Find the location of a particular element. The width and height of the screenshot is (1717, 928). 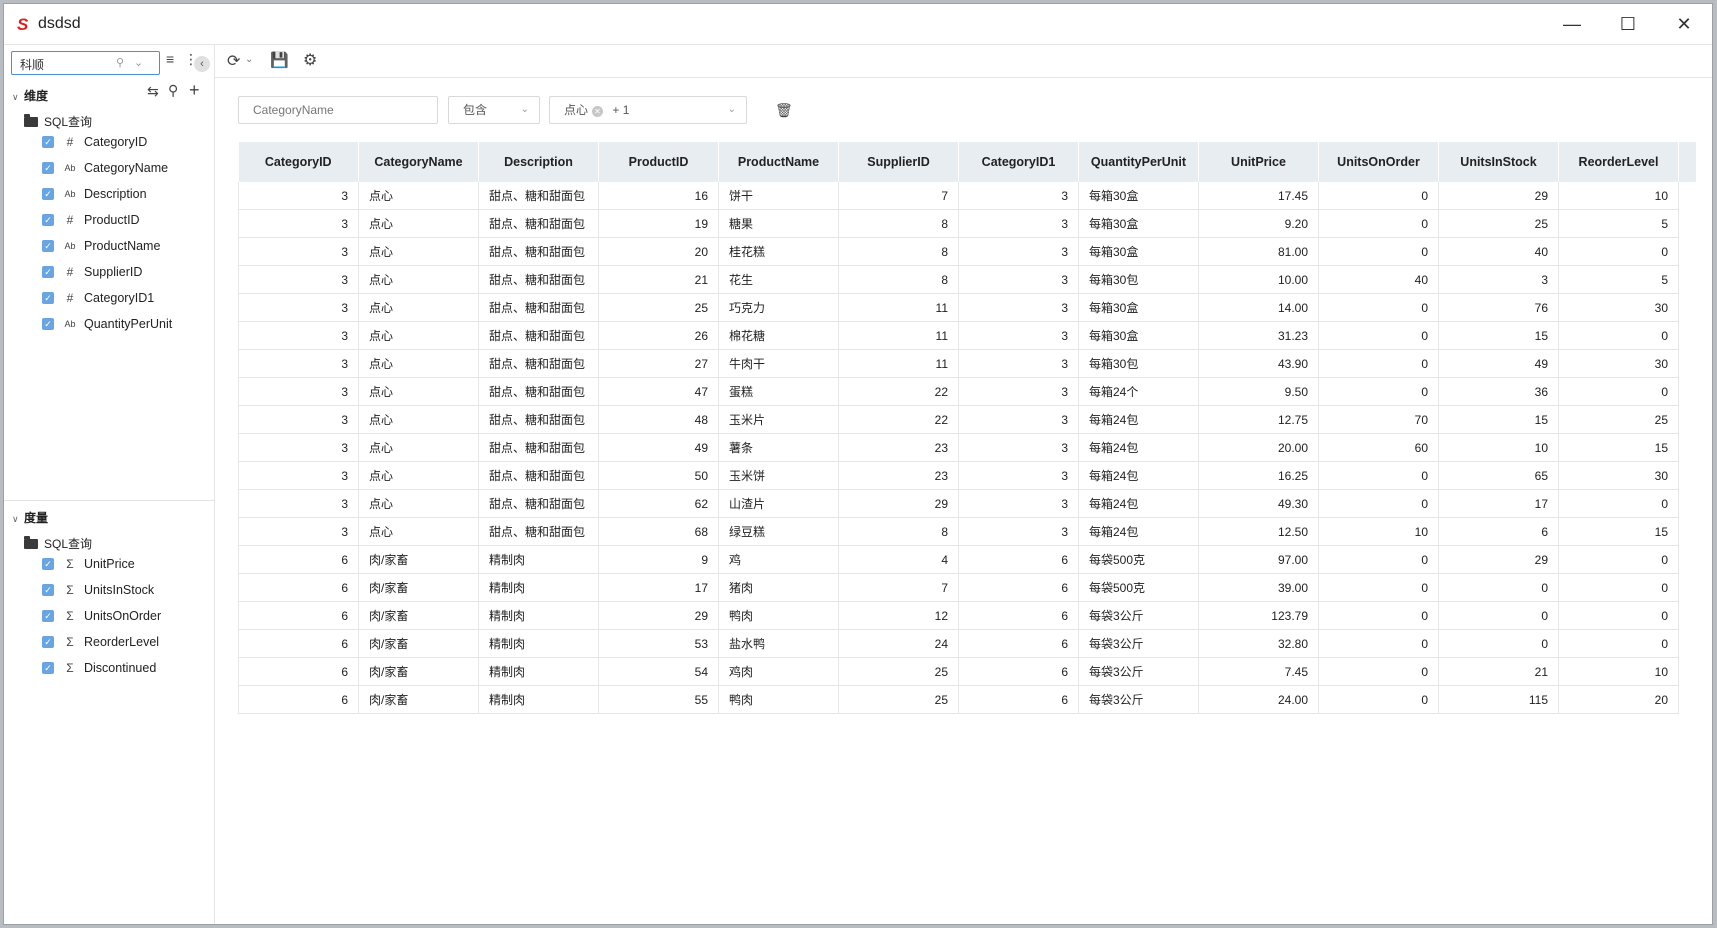

table-cell: 43.90 is located at coordinates (1258, 363).